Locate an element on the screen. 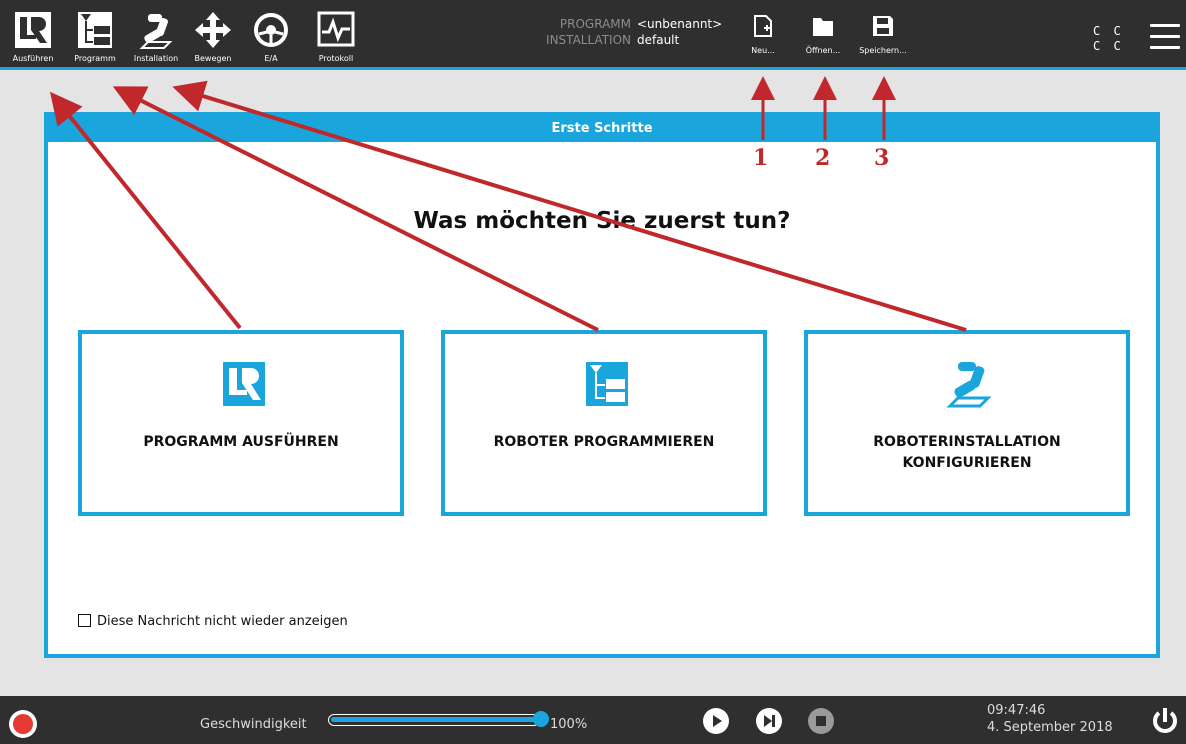  nav-program-label: Programm is located at coordinates (95, 58).